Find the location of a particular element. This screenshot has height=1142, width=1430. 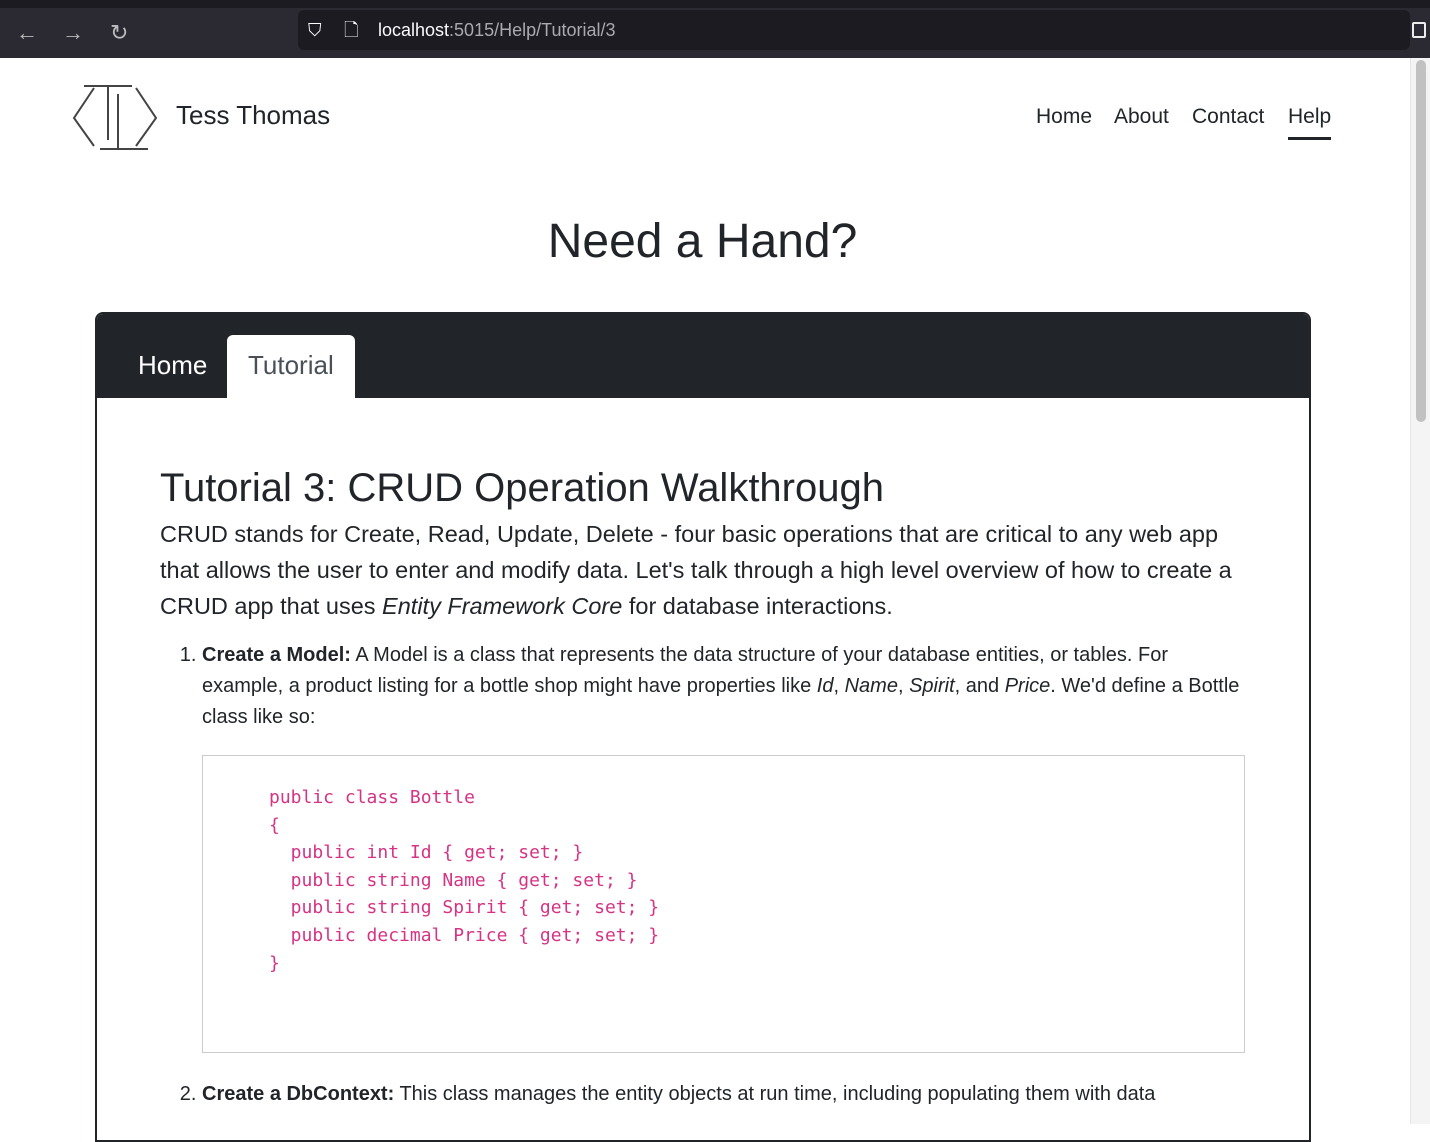

sep: , and is located at coordinates (979, 686).